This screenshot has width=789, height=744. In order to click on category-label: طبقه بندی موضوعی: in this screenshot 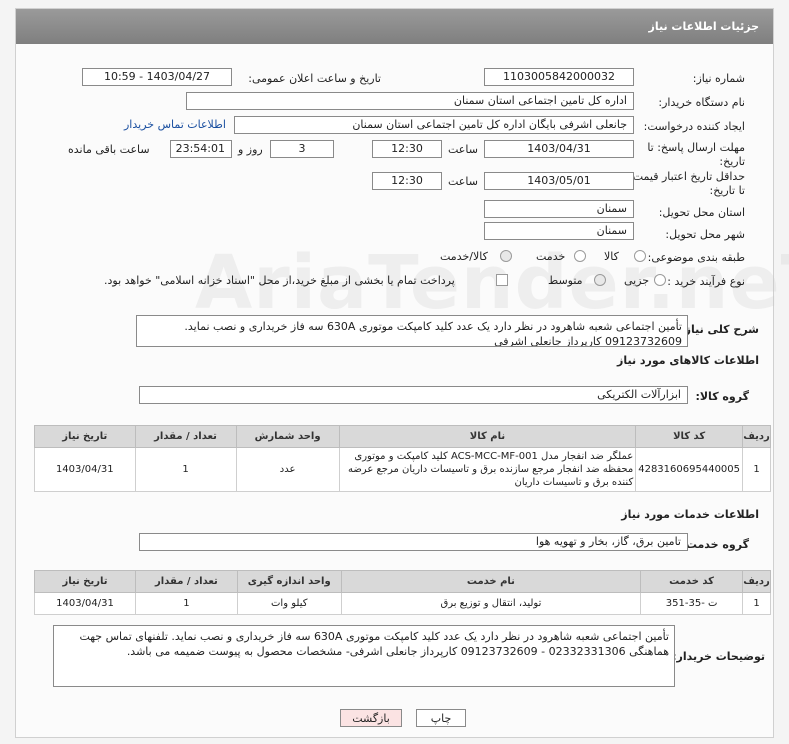, I will do `click(696, 257)`.